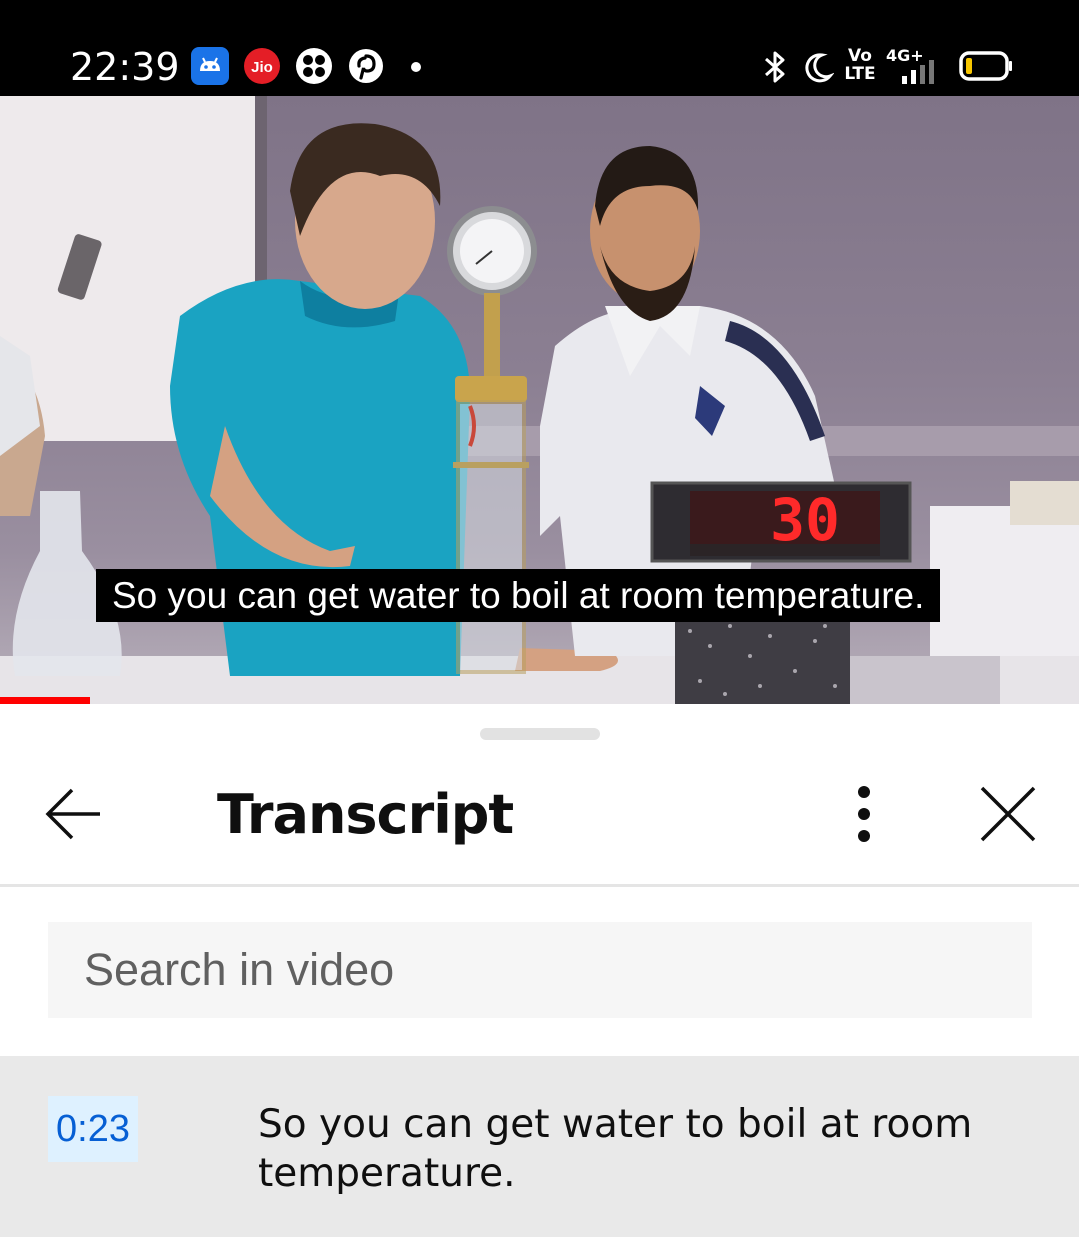  Describe the element at coordinates (860, 56) in the screenshot. I see `volte-label-top: Vo` at that location.